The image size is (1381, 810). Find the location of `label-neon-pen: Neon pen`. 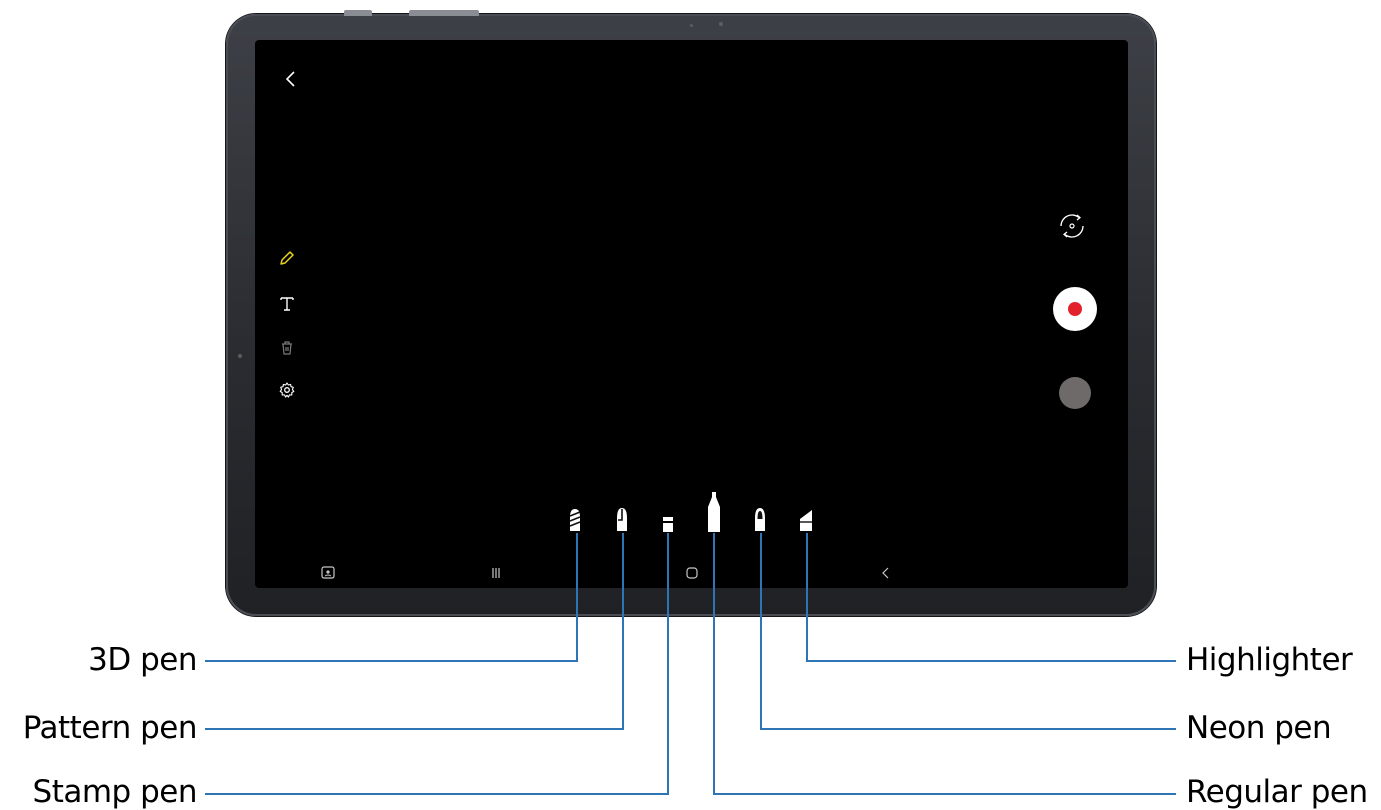

label-neon-pen: Neon pen is located at coordinates (1259, 728).